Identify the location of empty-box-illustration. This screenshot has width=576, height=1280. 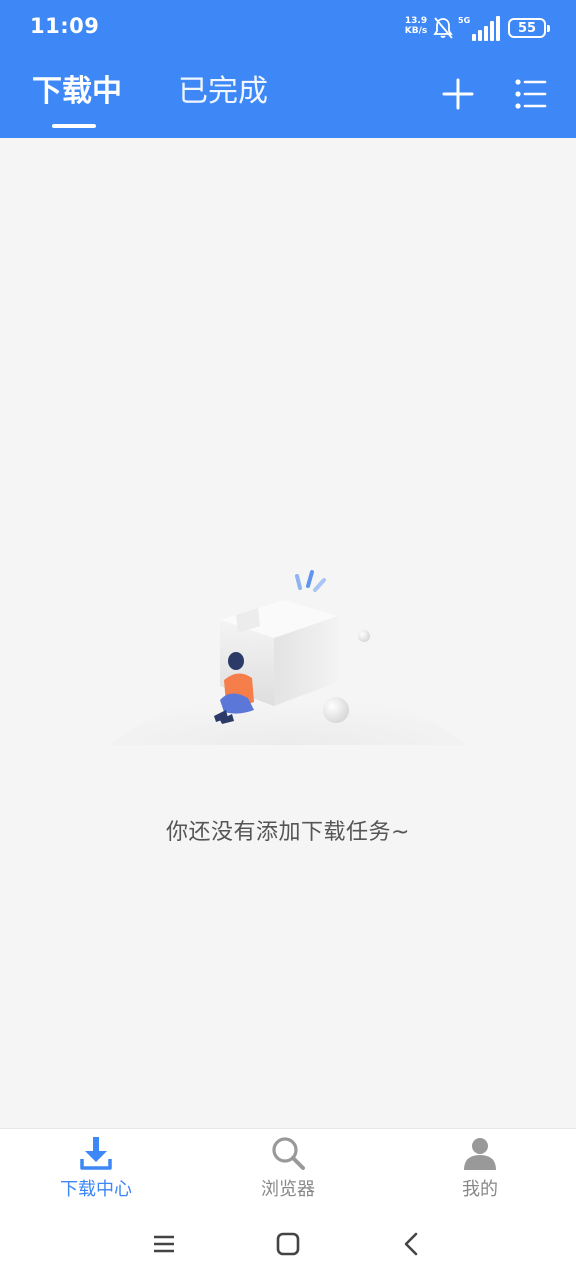
(288, 657).